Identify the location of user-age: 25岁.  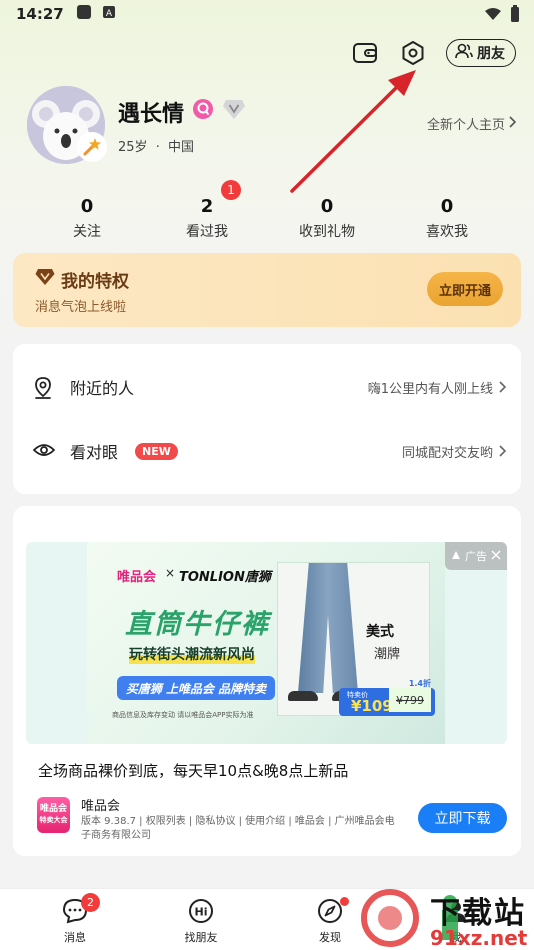
(133, 147).